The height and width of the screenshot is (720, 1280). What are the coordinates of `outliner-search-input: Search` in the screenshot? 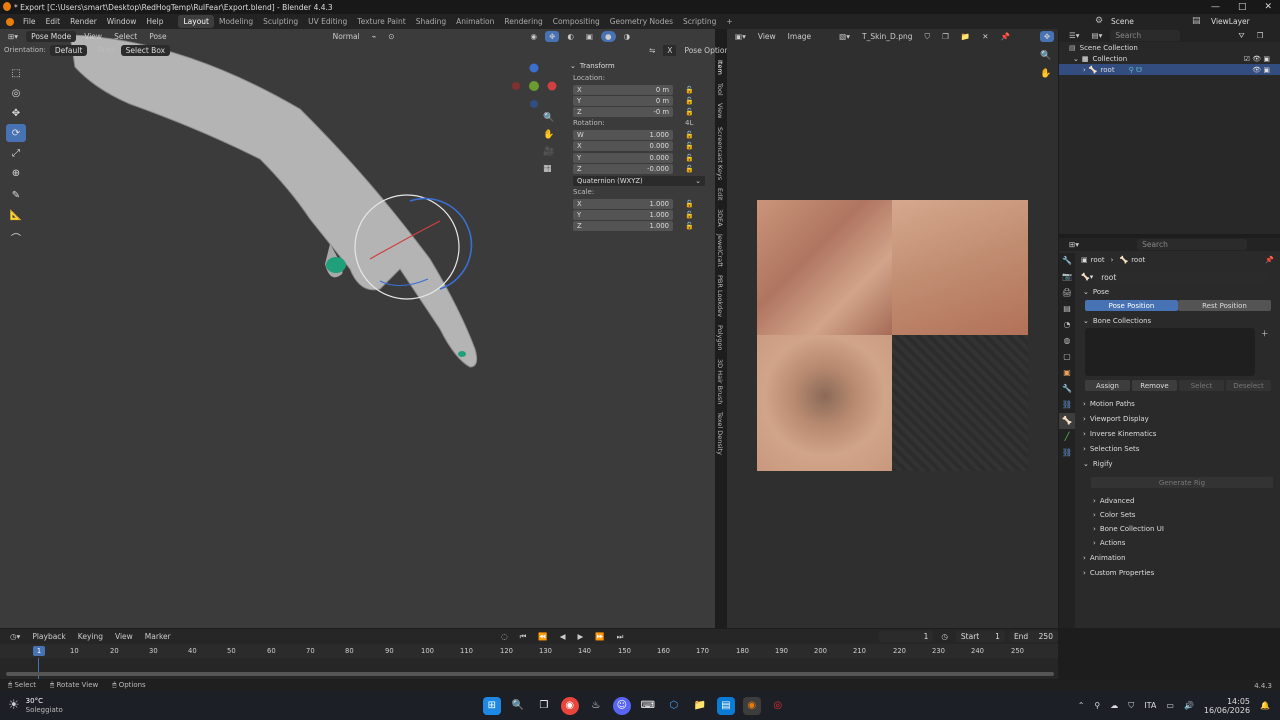 It's located at (1145, 35).